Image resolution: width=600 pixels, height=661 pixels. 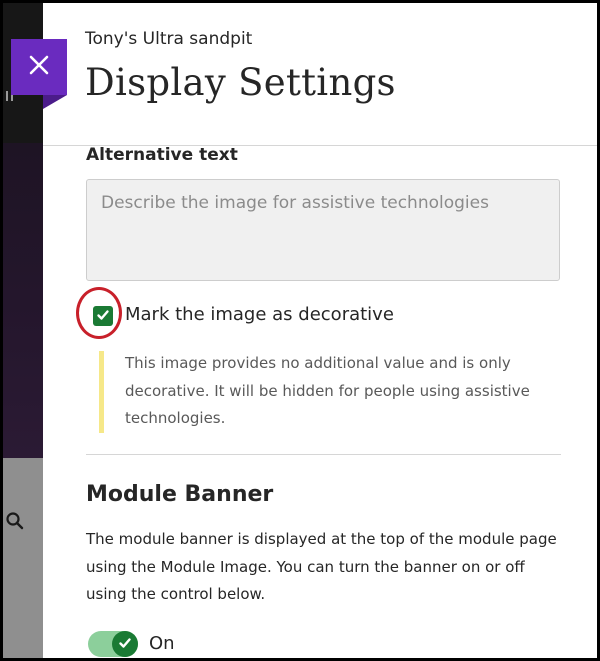 I want to click on alternative-text-input, so click(x=323, y=230).